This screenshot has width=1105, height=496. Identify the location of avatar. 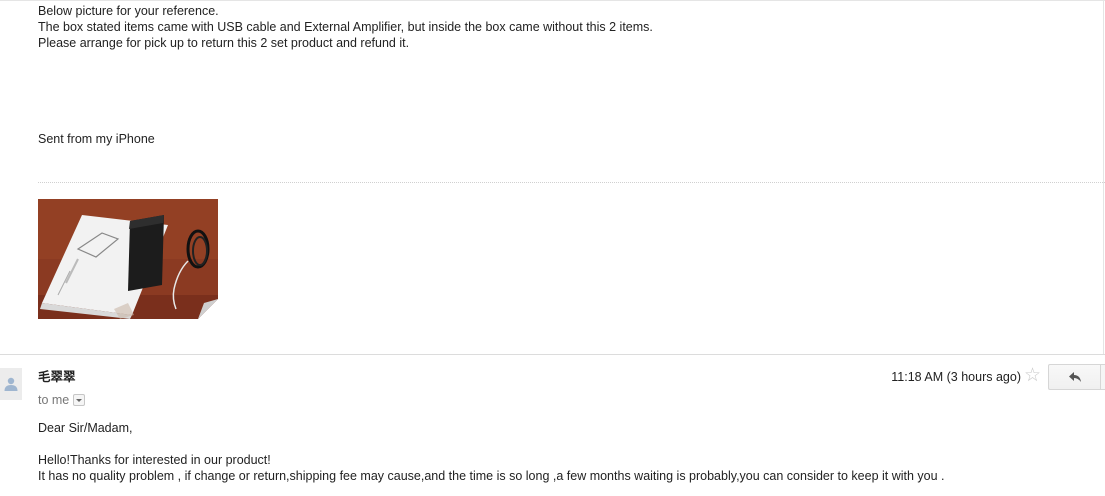
(11, 384).